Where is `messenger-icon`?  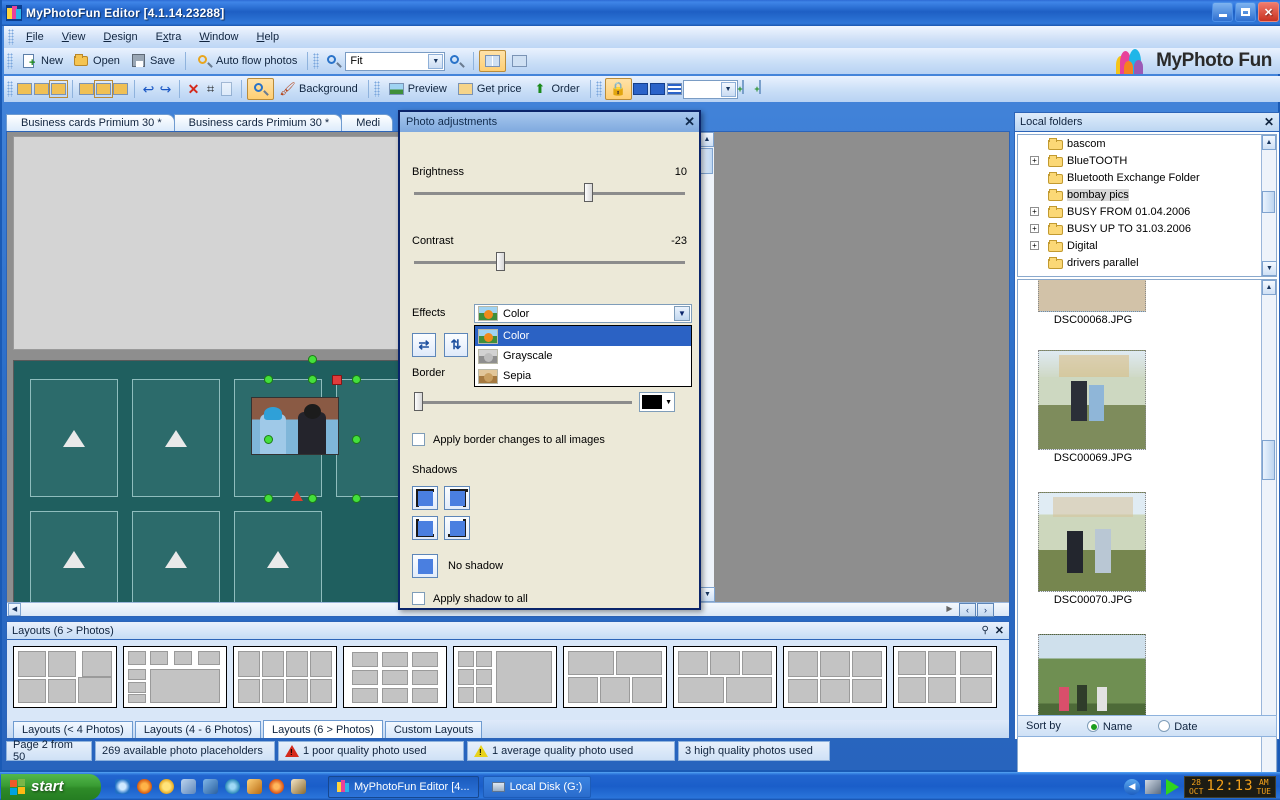
messenger-icon is located at coordinates (166, 786).